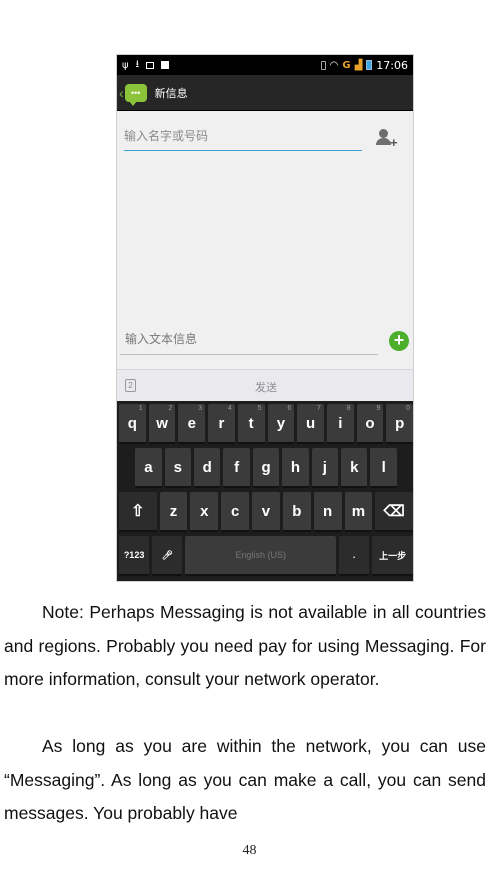  What do you see at coordinates (132, 424) in the screenshot?
I see `key-q: q1` at bounding box center [132, 424].